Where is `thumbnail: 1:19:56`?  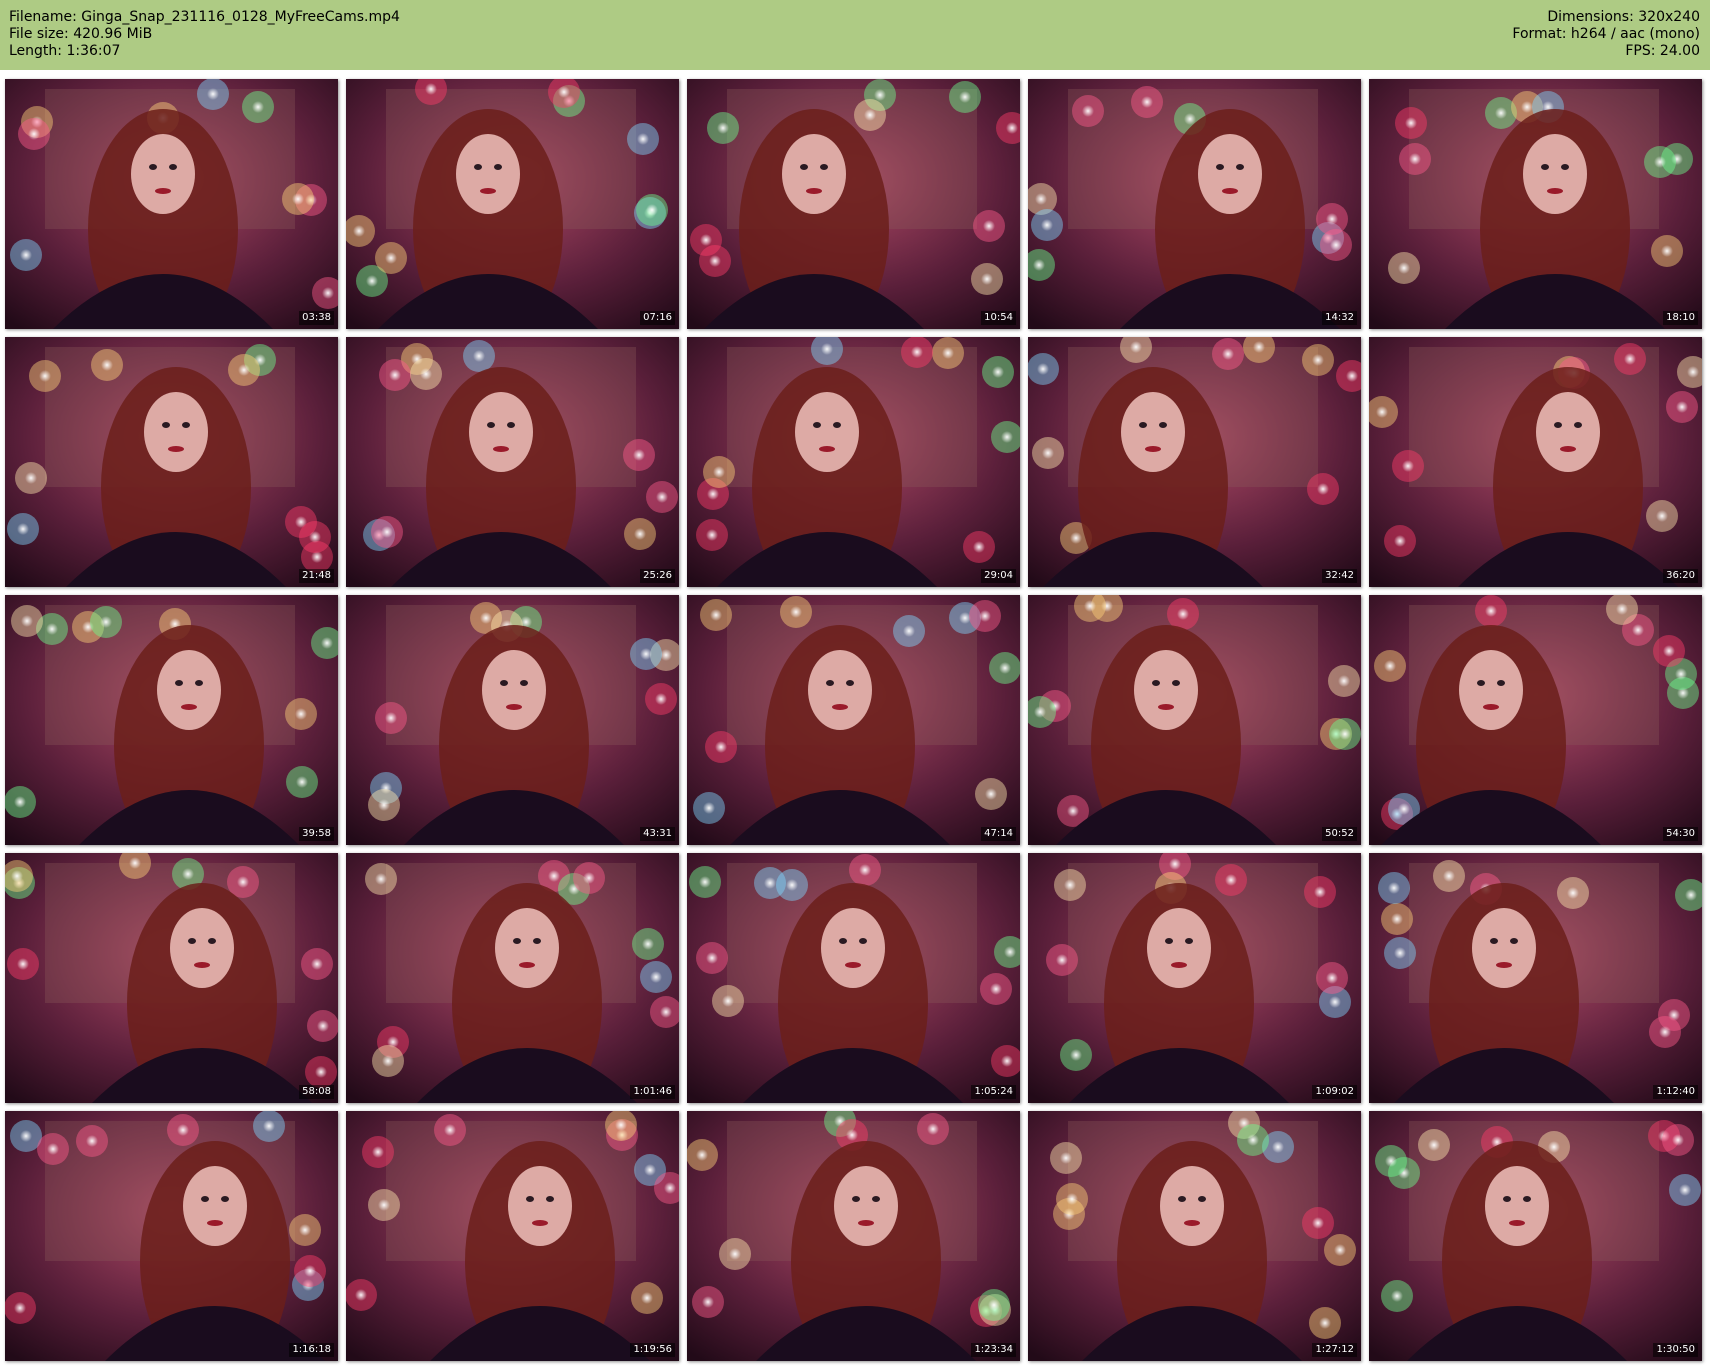 thumbnail: 1:19:56 is located at coordinates (512, 1236).